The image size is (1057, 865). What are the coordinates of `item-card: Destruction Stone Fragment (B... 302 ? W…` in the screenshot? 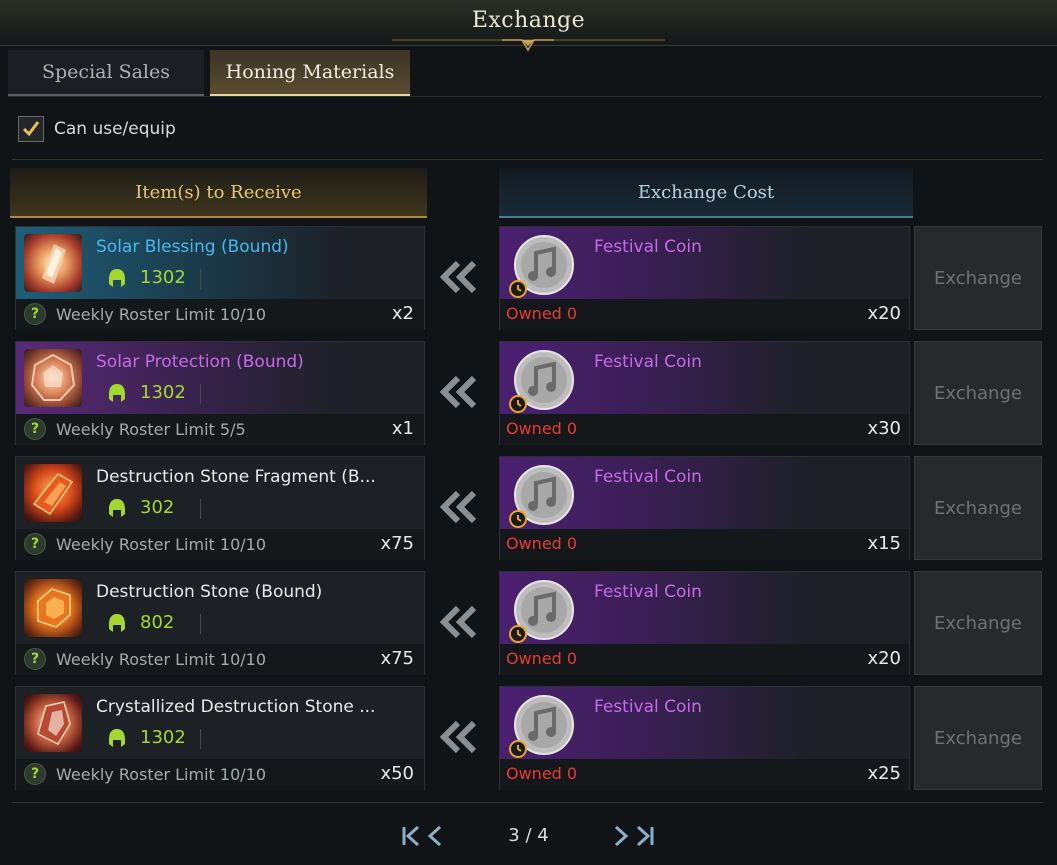 It's located at (220, 508).